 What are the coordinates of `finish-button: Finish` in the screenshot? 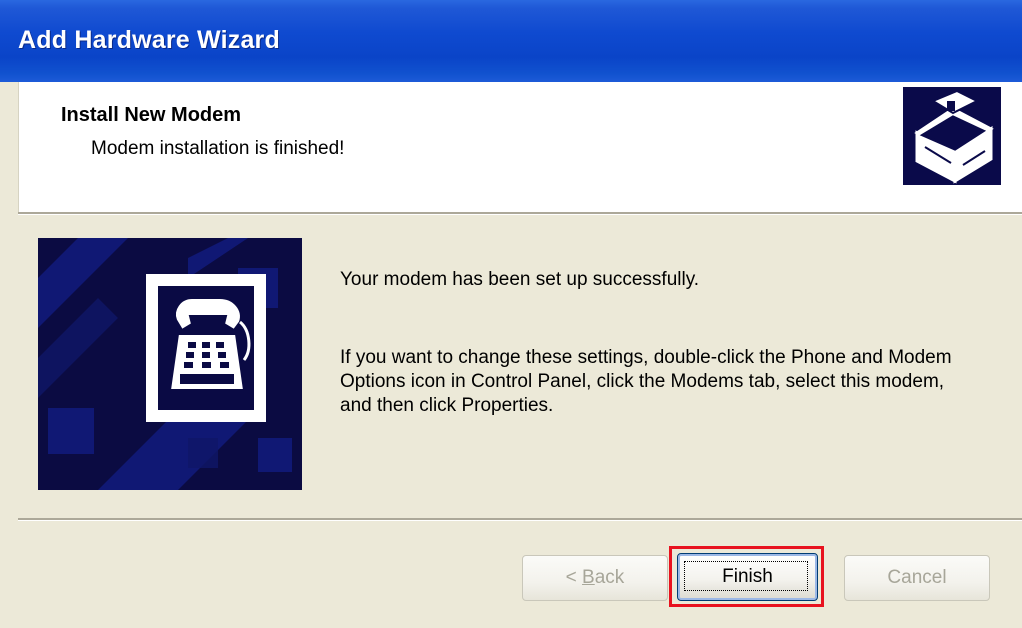 It's located at (747, 577).